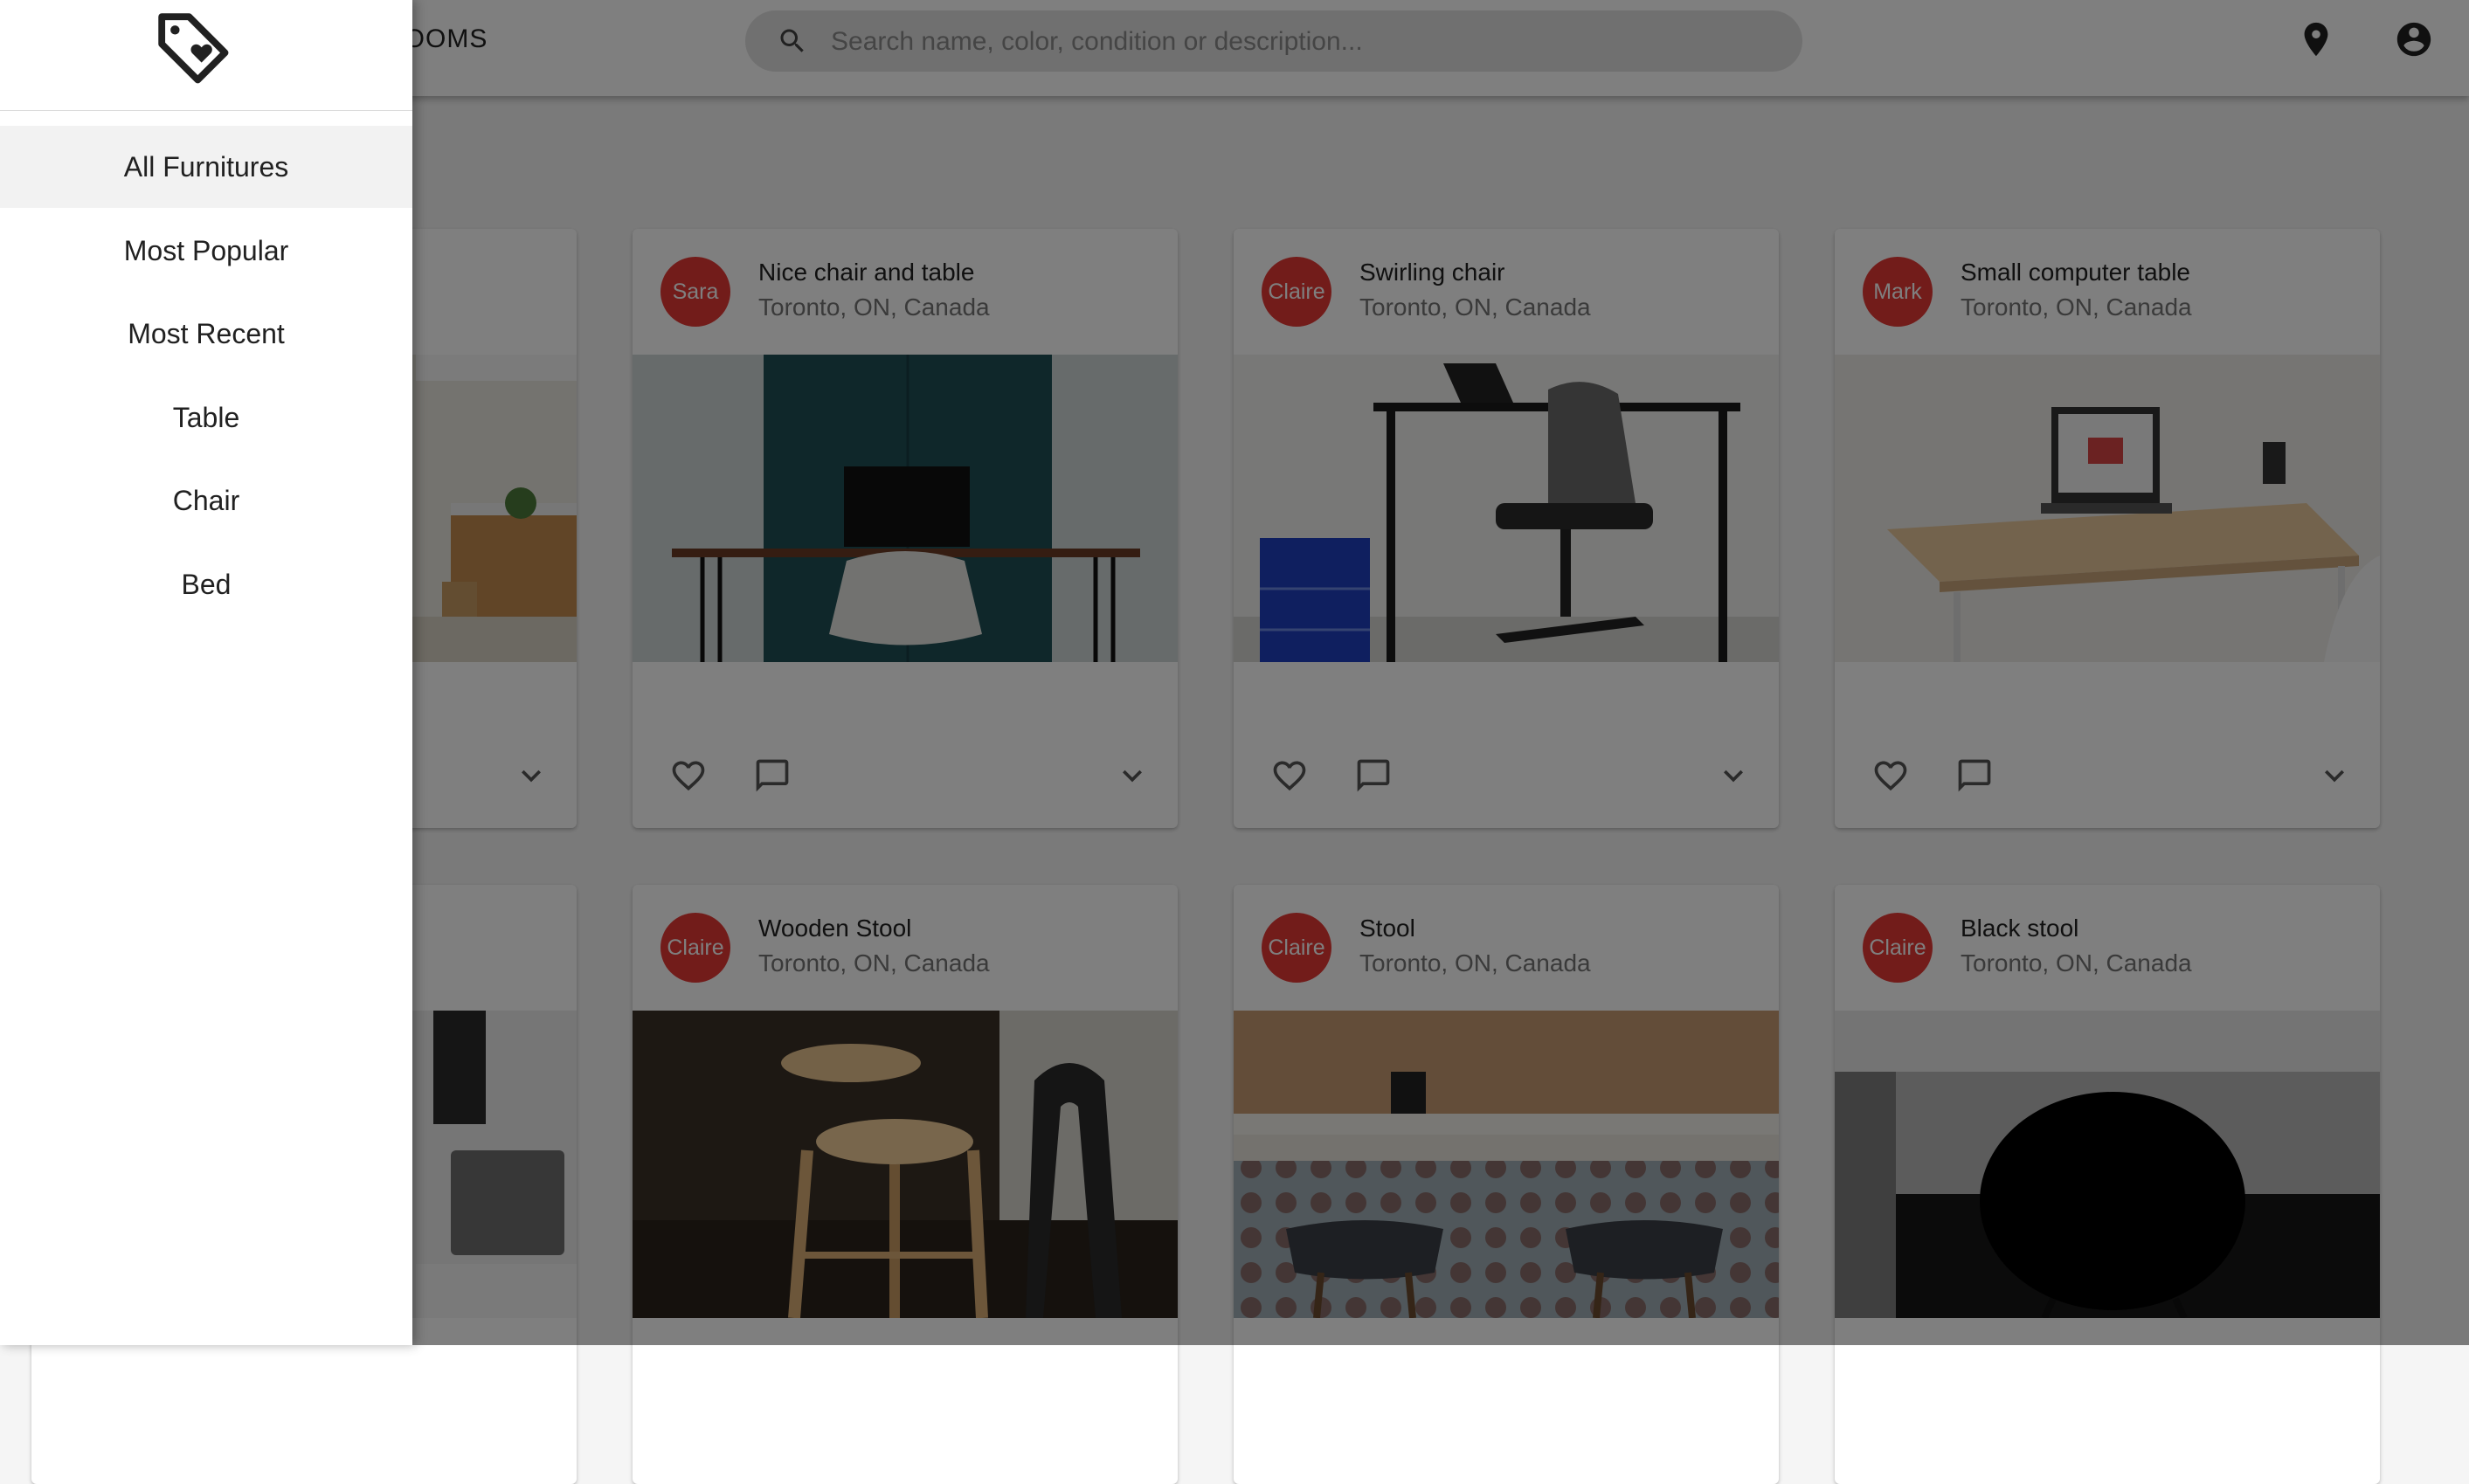 This screenshot has width=2469, height=1484. What do you see at coordinates (194, 48) in the screenshot?
I see `heart-tag-icon` at bounding box center [194, 48].